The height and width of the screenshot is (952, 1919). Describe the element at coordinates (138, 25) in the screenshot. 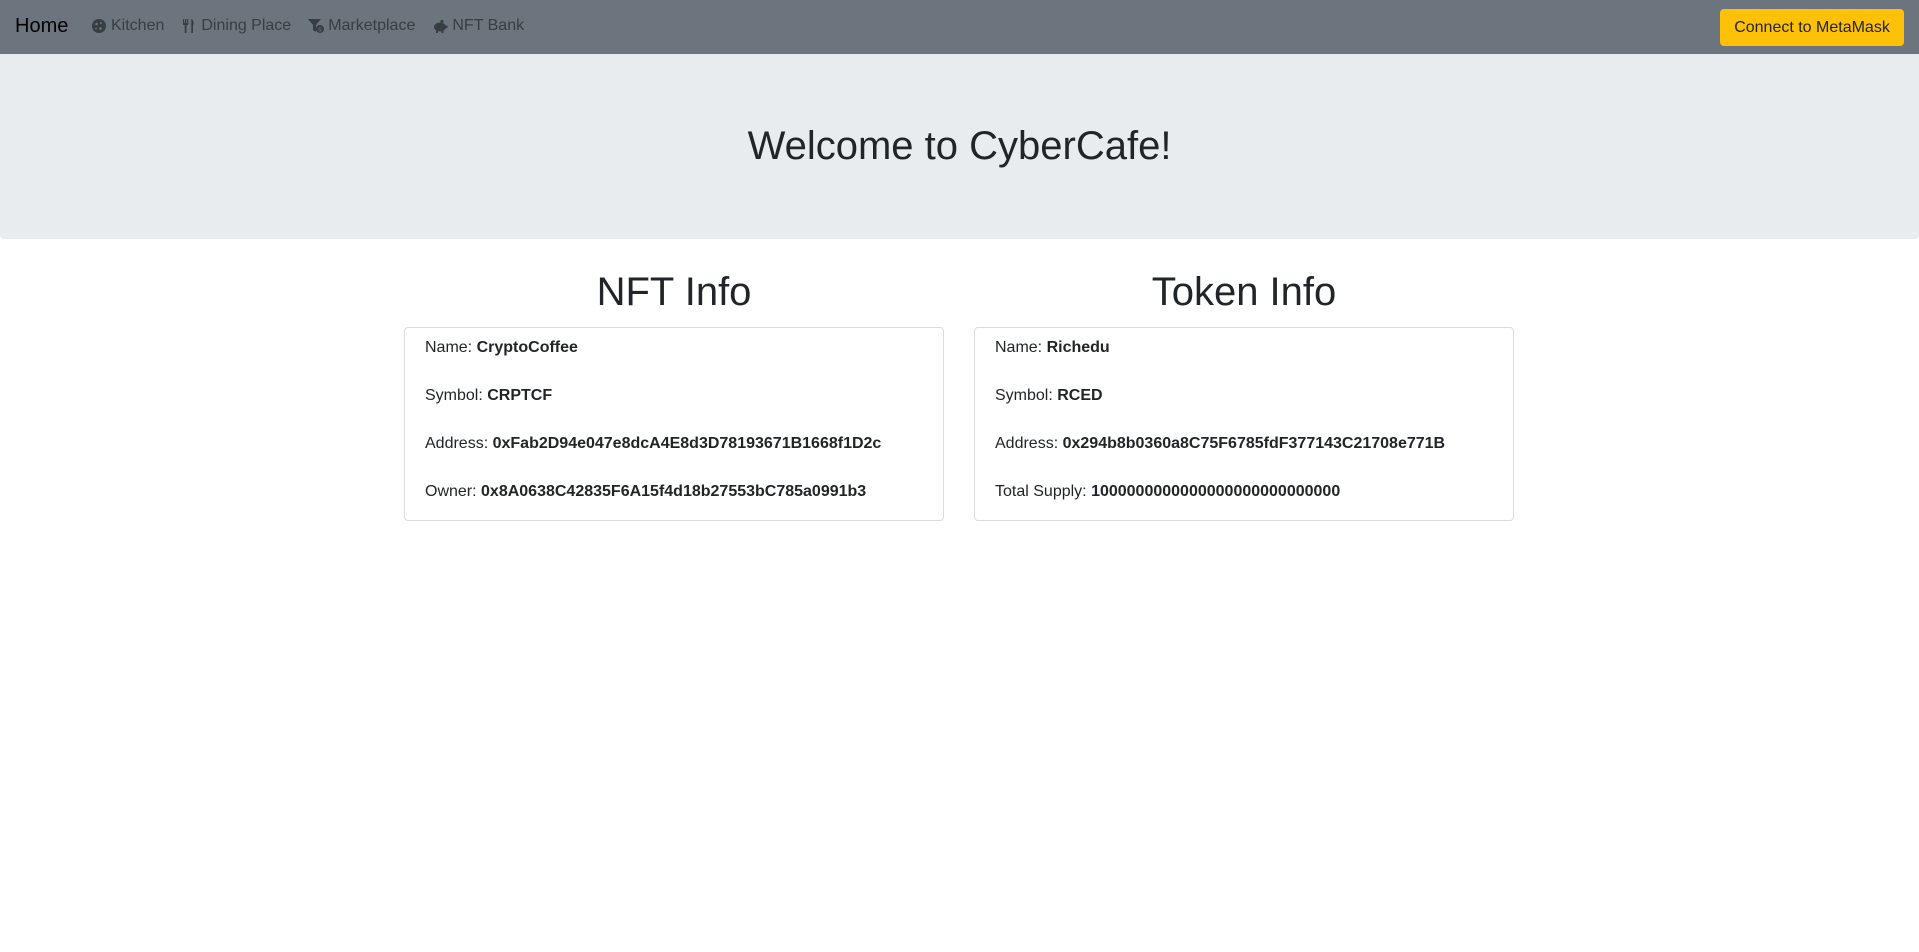

I see `nav-link-label: Kitchen` at that location.